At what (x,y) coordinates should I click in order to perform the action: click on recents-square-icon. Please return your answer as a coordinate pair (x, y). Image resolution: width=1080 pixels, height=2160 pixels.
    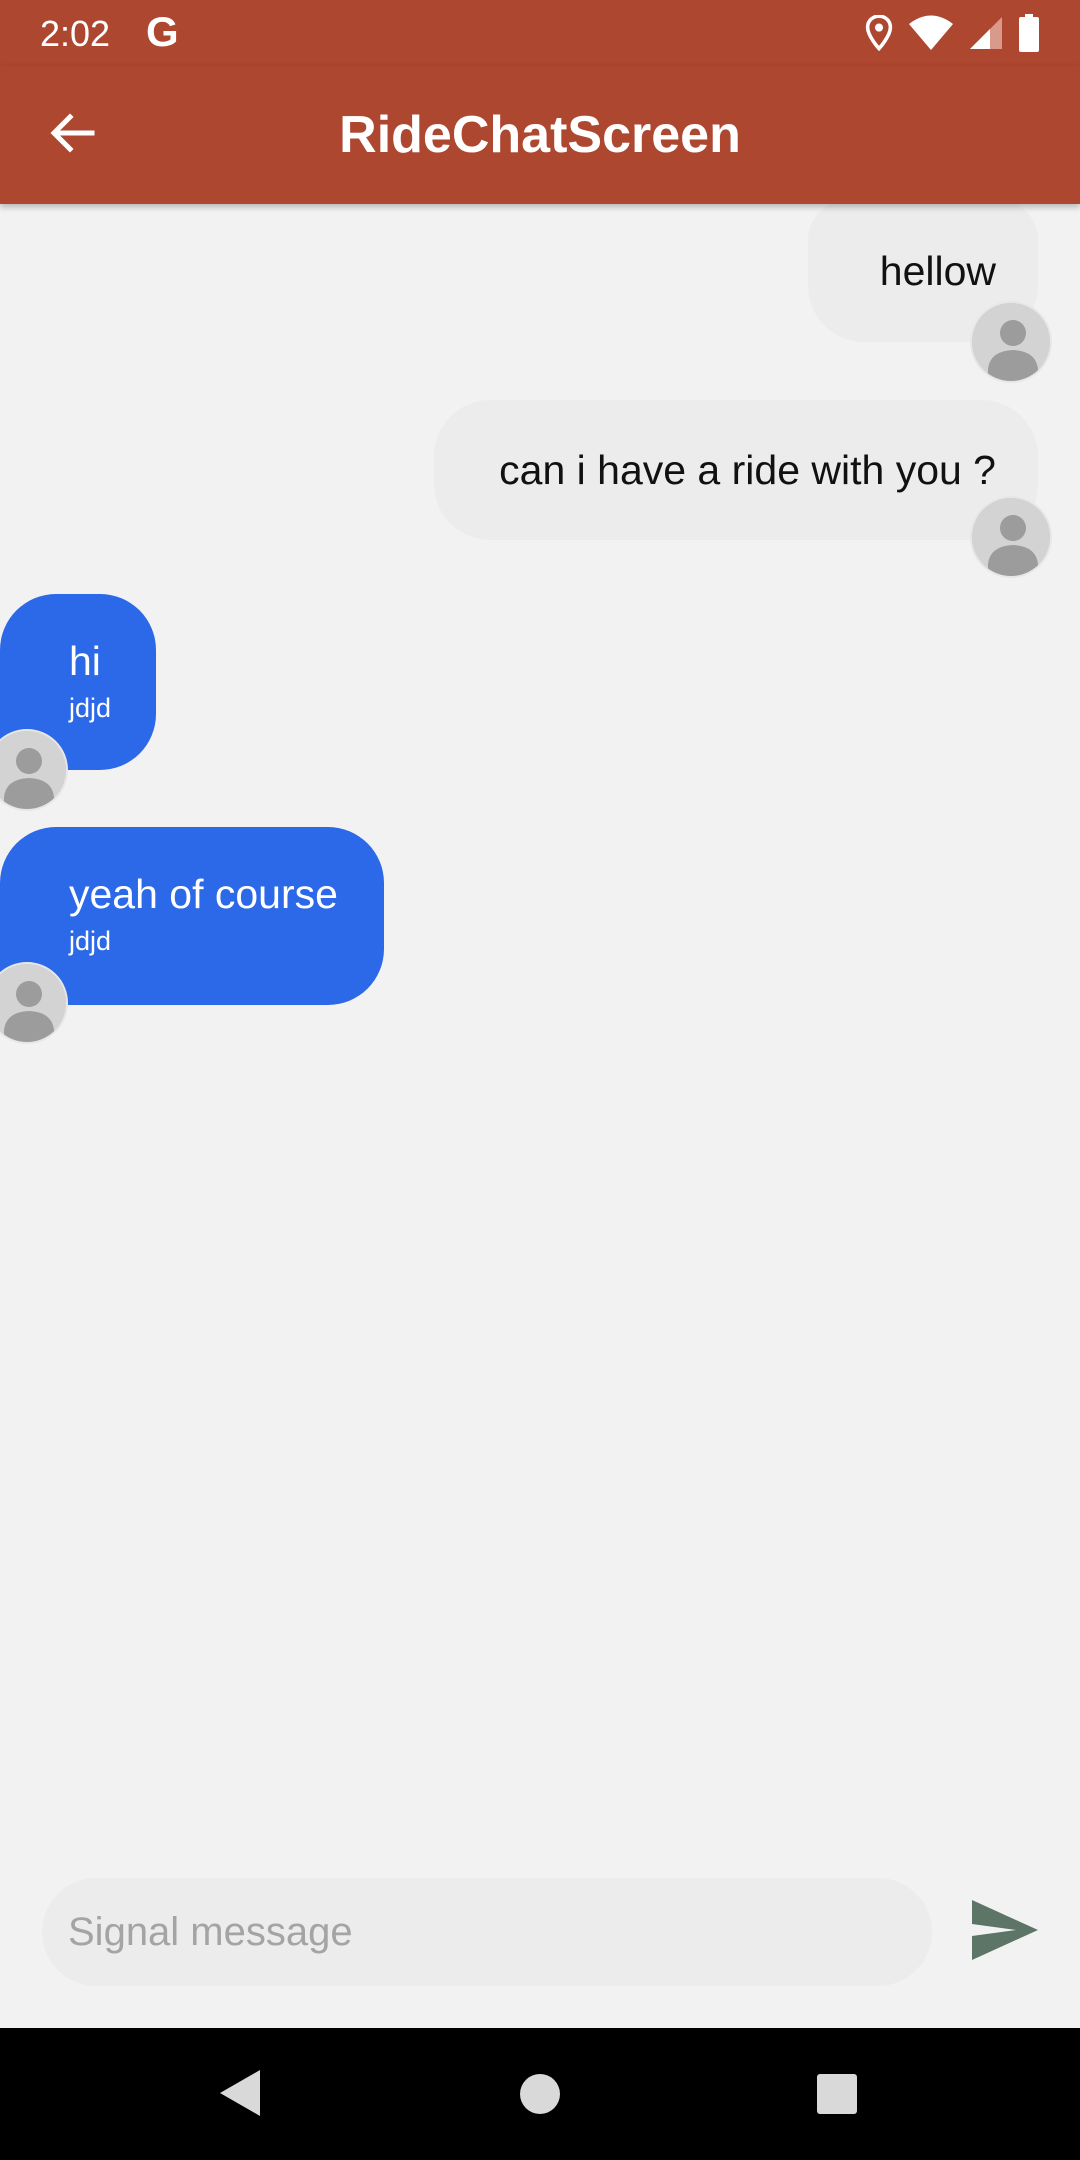
    Looking at the image, I should click on (837, 2096).